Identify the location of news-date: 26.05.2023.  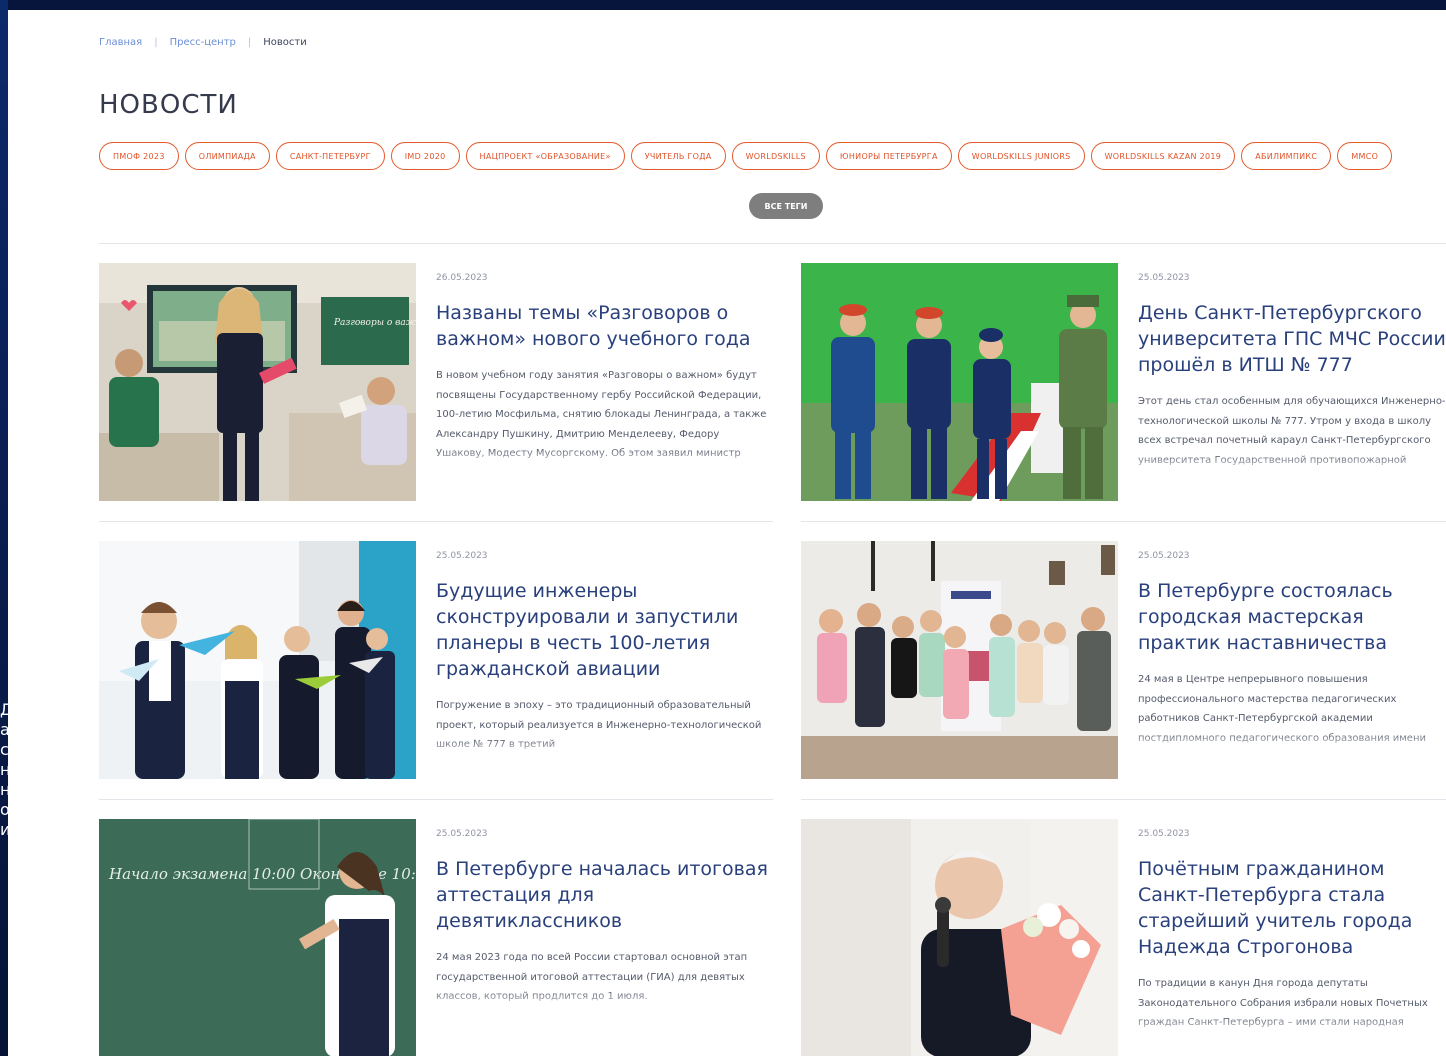
(462, 278).